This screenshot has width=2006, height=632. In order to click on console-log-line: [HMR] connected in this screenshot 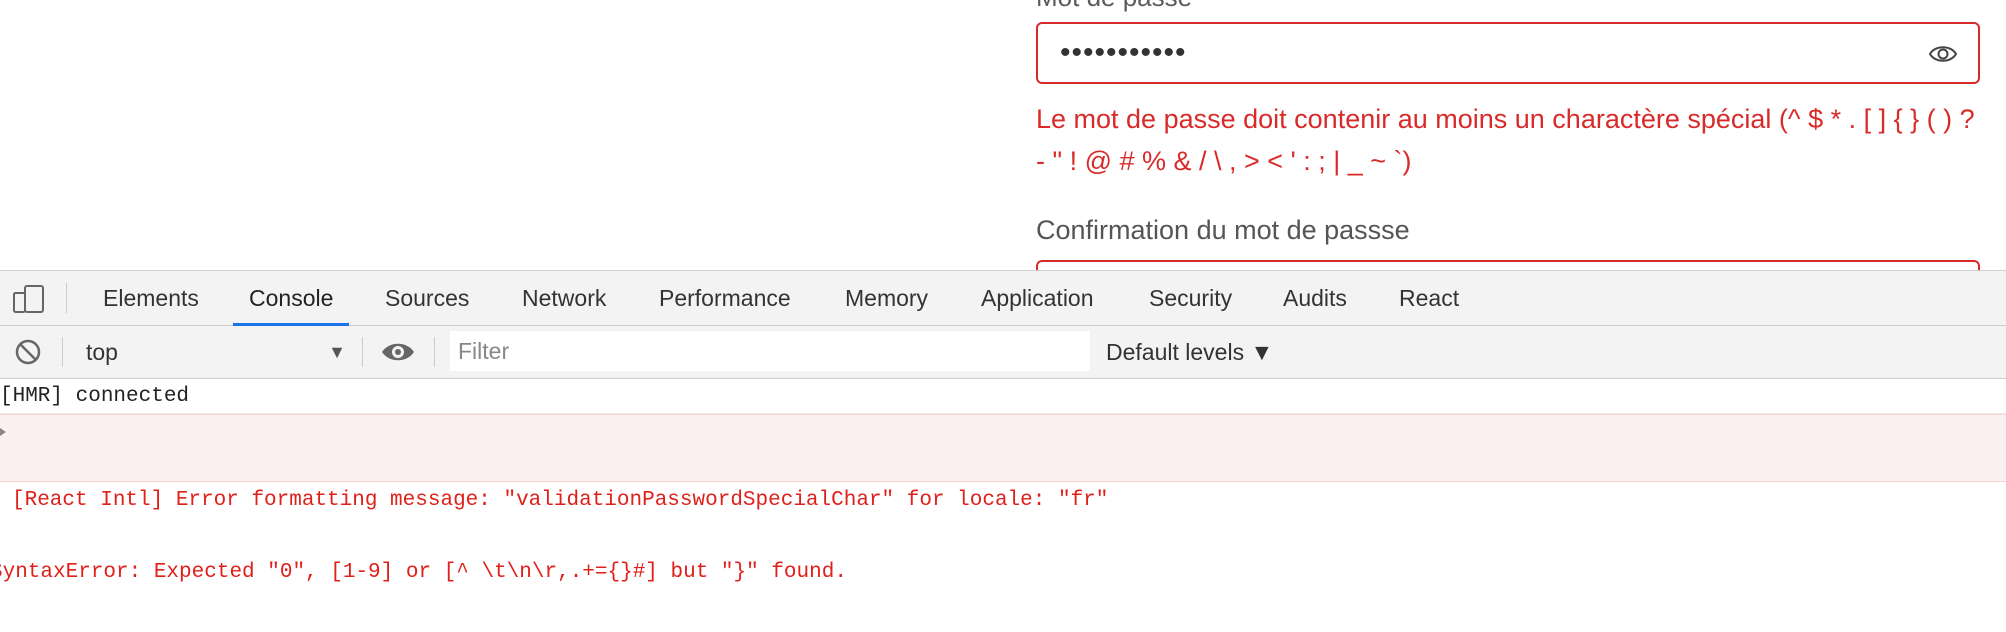, I will do `click(1003, 396)`.